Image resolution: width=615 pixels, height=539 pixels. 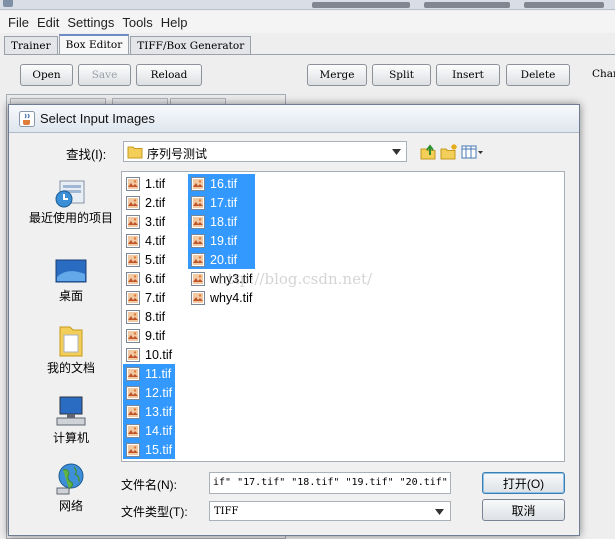 What do you see at coordinates (396, 152) in the screenshot?
I see `chevron-down-icon` at bounding box center [396, 152].